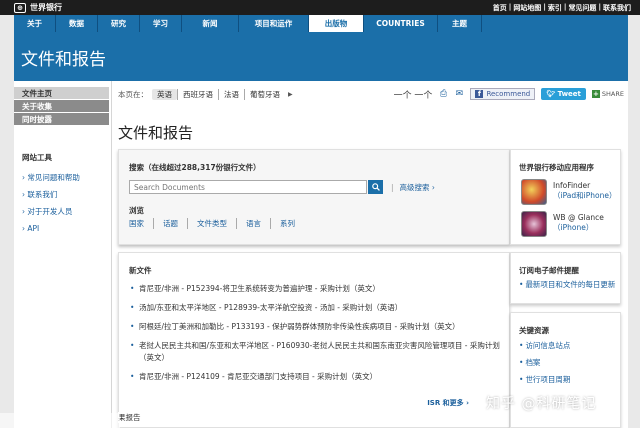 Image resolution: width=640 pixels, height=428 pixels. I want to click on search-button, so click(375, 187).